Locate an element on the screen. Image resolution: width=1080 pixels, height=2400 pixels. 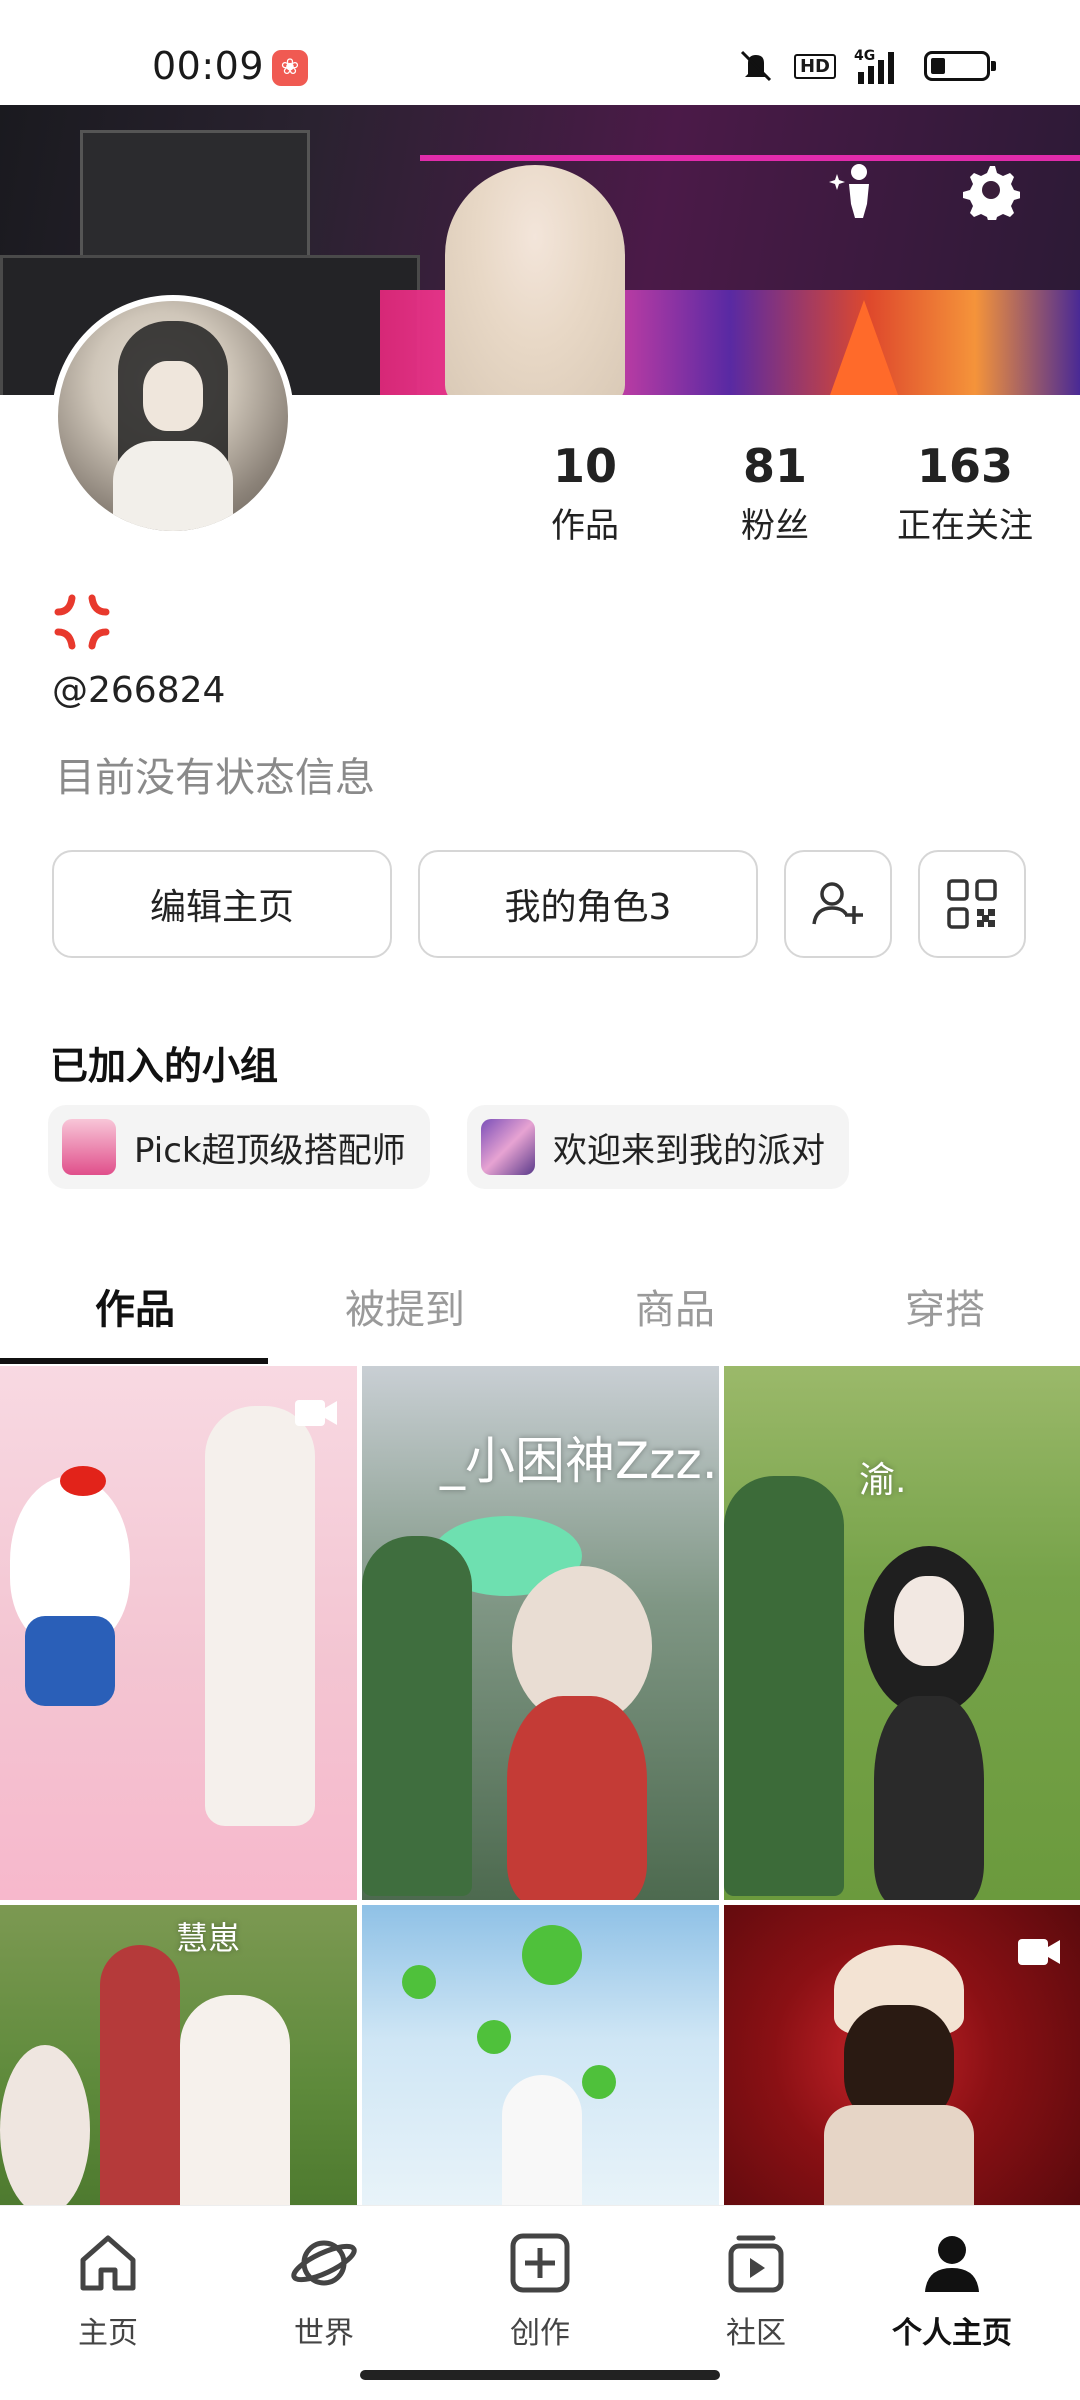
group-chip-label: Pick超顶级搭配师 is located at coordinates (270, 1150).